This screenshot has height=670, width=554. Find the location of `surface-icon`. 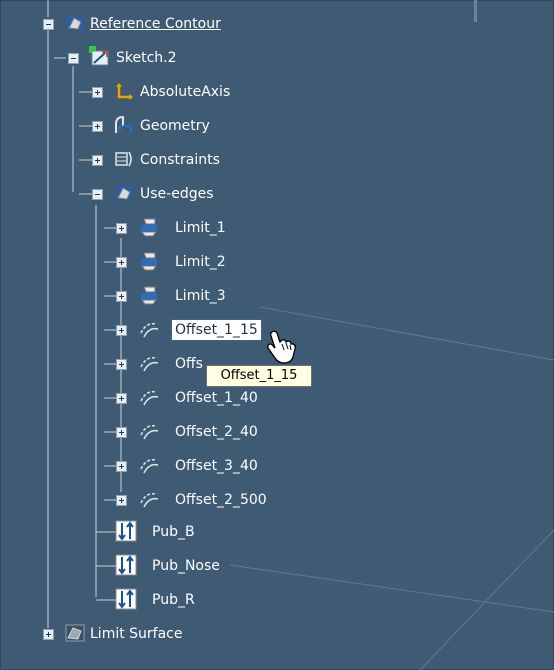

surface-icon is located at coordinates (75, 633).